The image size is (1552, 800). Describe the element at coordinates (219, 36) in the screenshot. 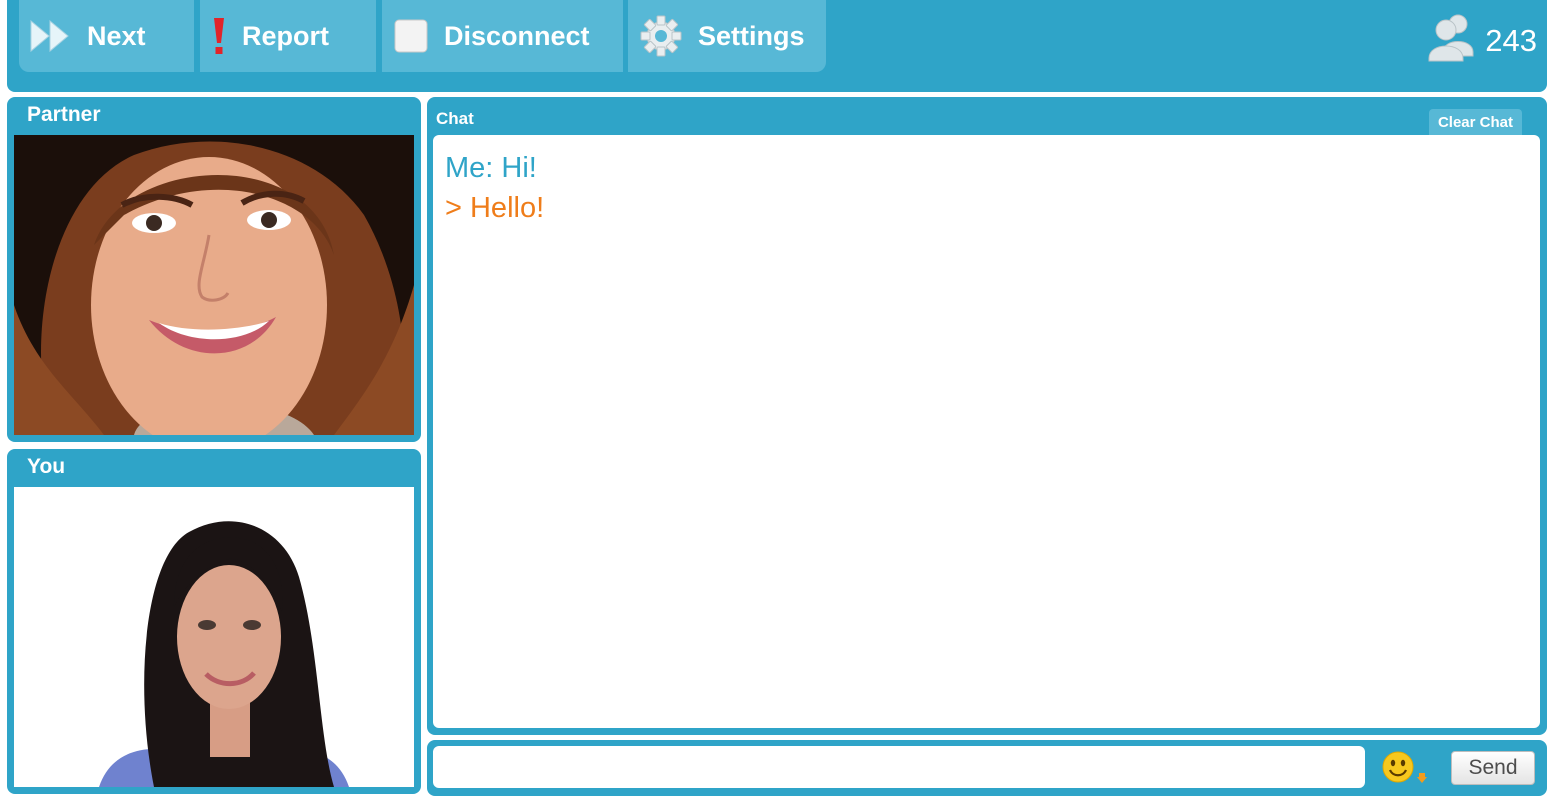

I see `exclamation-icon` at that location.